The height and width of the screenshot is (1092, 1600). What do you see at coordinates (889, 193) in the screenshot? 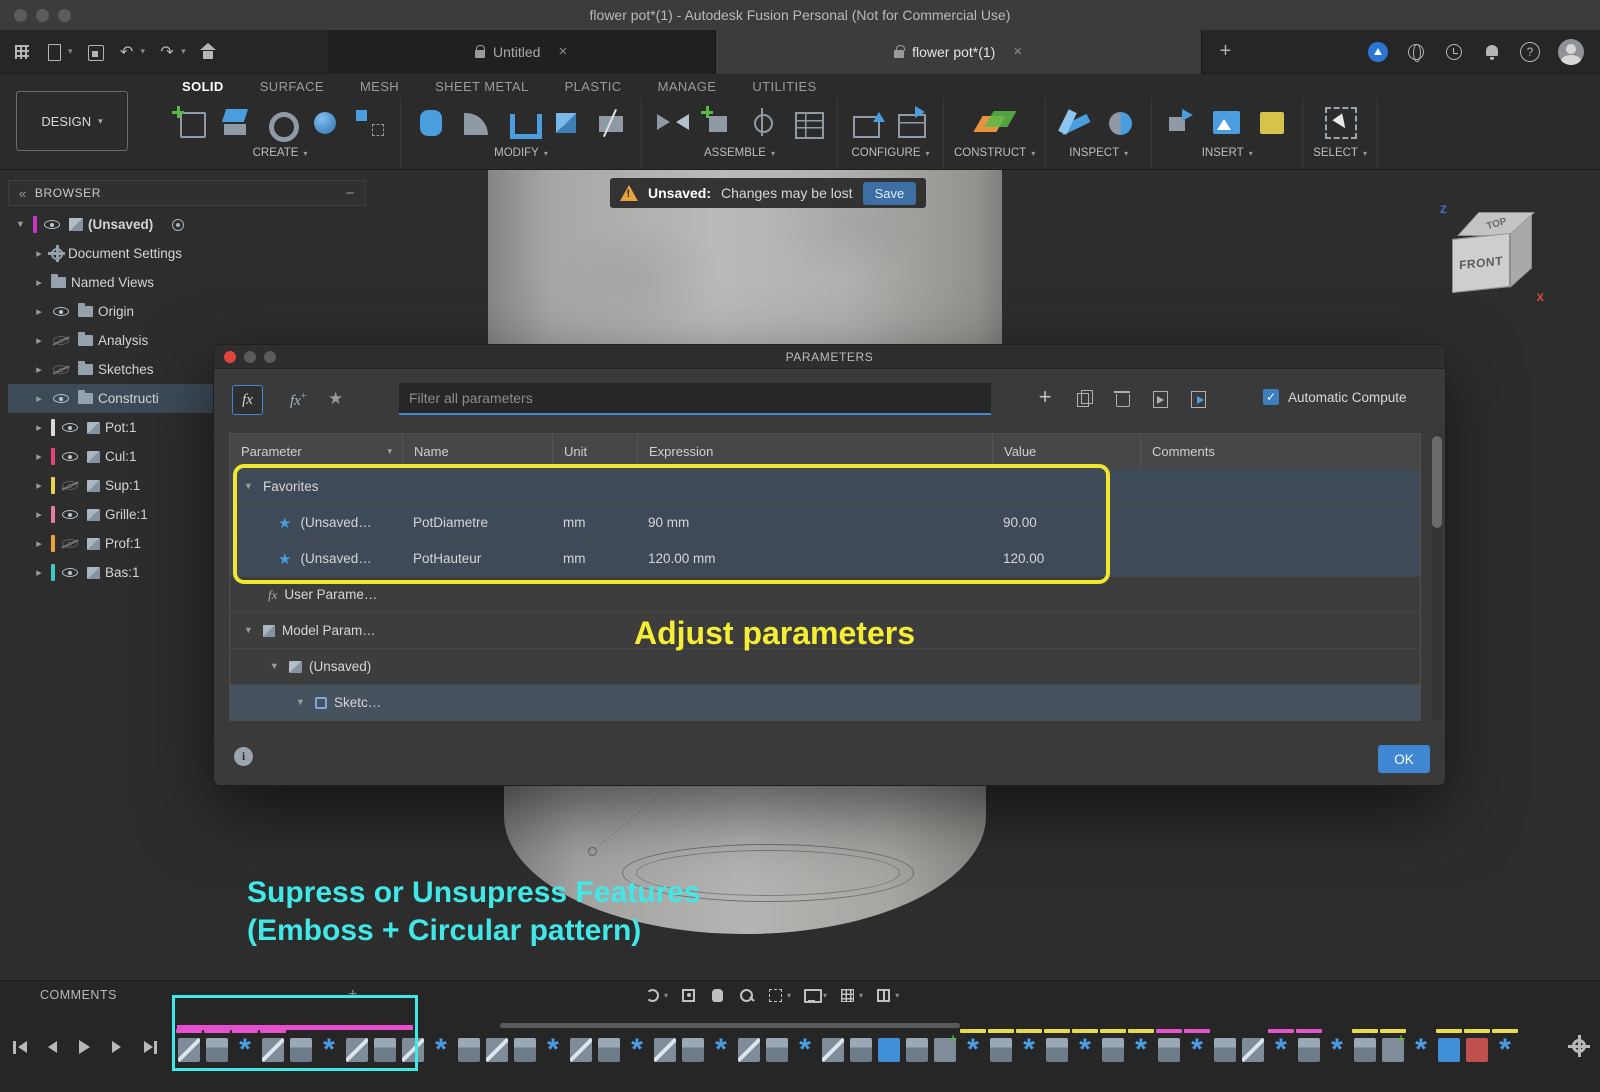
I see `save-button: Save` at bounding box center [889, 193].